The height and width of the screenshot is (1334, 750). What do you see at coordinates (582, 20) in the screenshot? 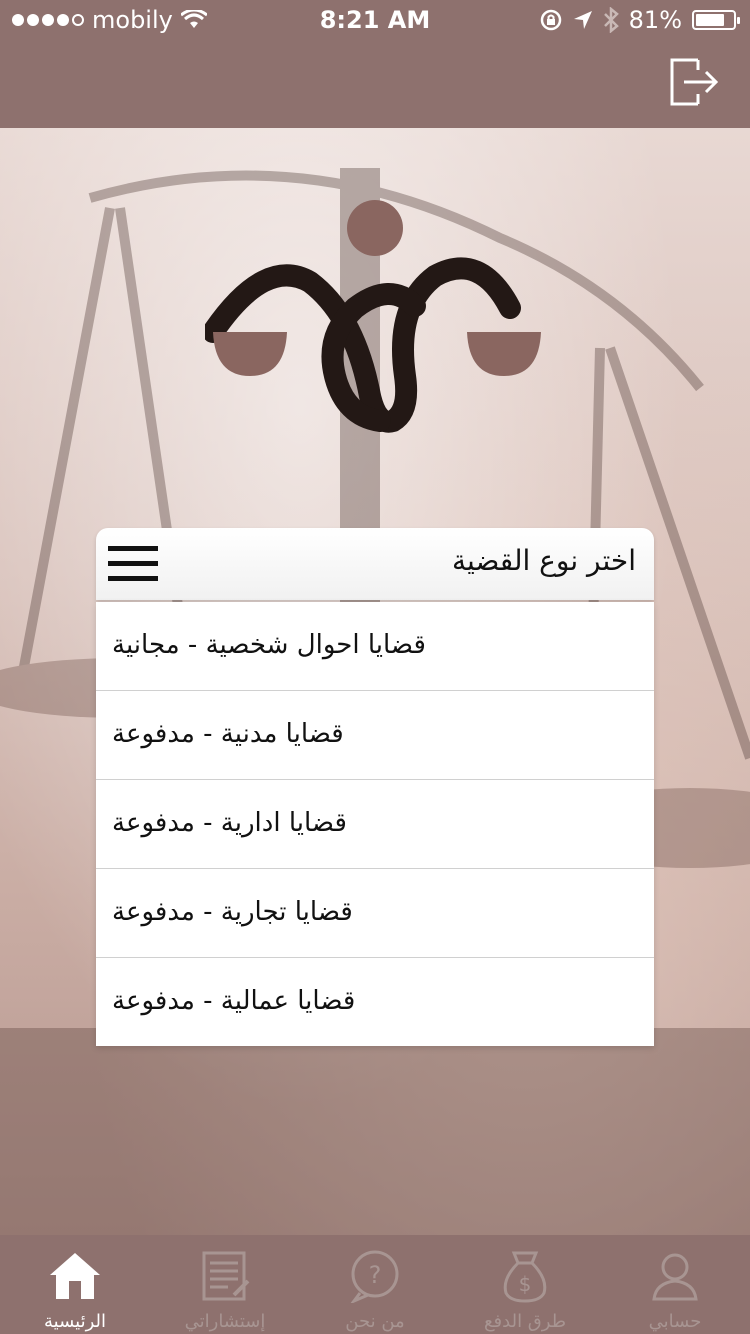
I see `location-arrow-icon` at bounding box center [582, 20].